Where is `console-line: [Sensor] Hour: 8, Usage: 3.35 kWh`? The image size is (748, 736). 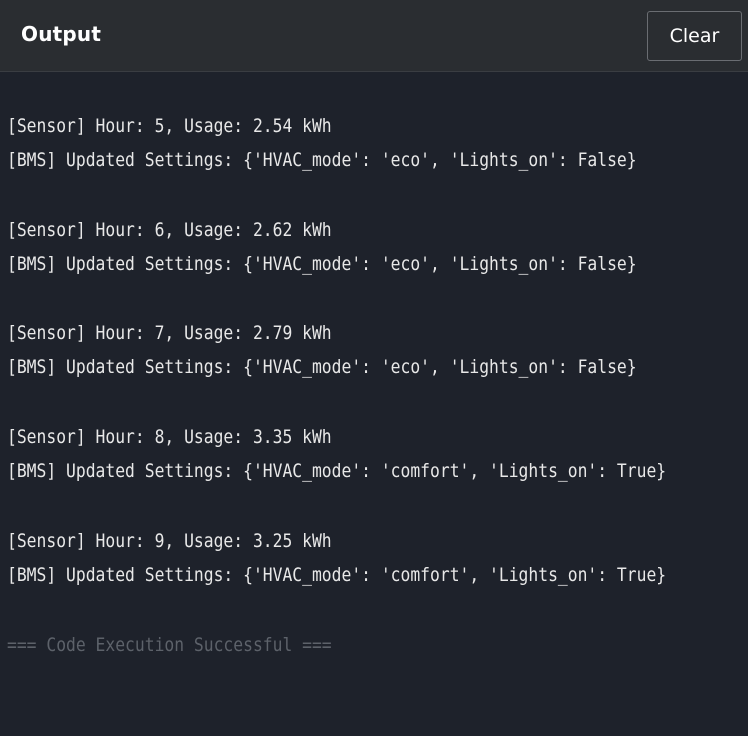 console-line: [Sensor] Hour: 8, Usage: 3.35 kWh is located at coordinates (169, 437).